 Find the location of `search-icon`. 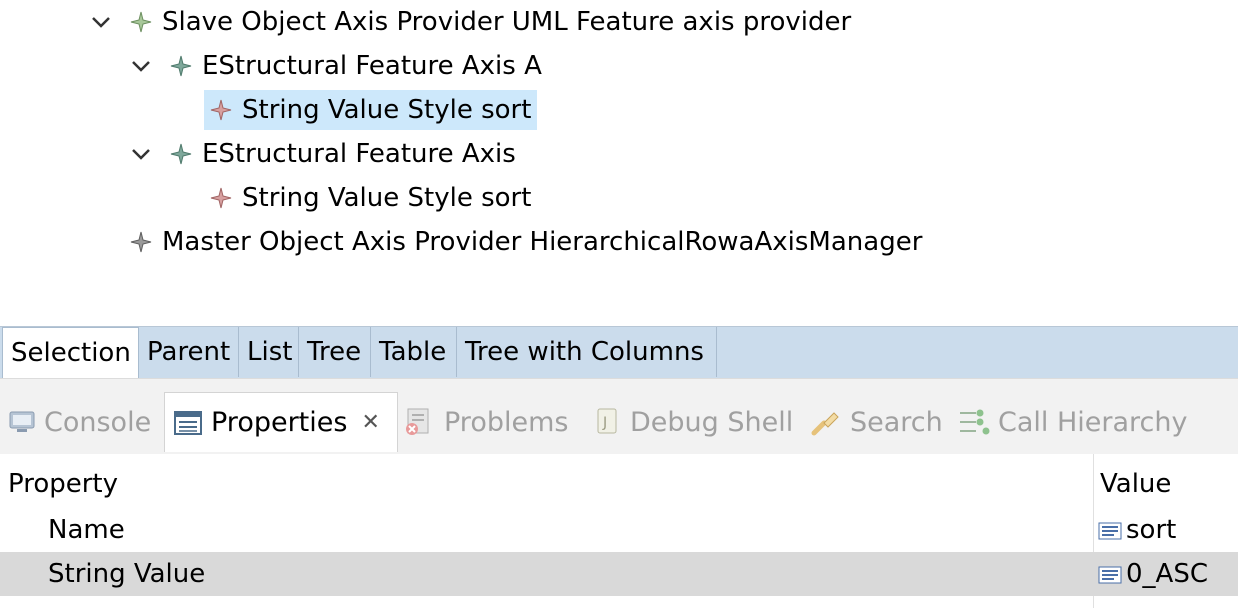

search-icon is located at coordinates (825, 424).